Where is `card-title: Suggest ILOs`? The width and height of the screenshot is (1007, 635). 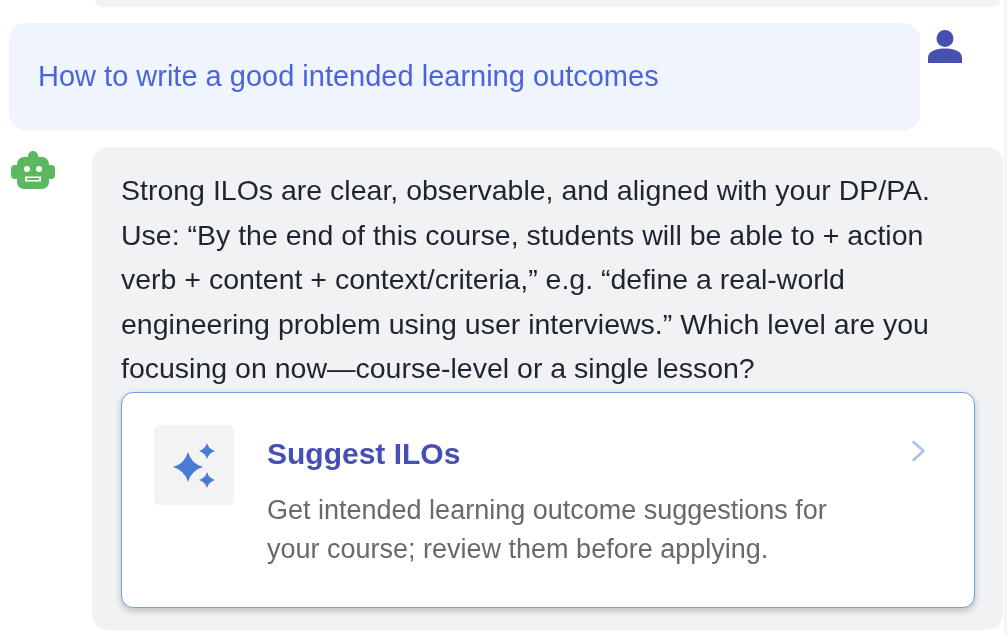
card-title: Suggest ILOs is located at coordinates (364, 453).